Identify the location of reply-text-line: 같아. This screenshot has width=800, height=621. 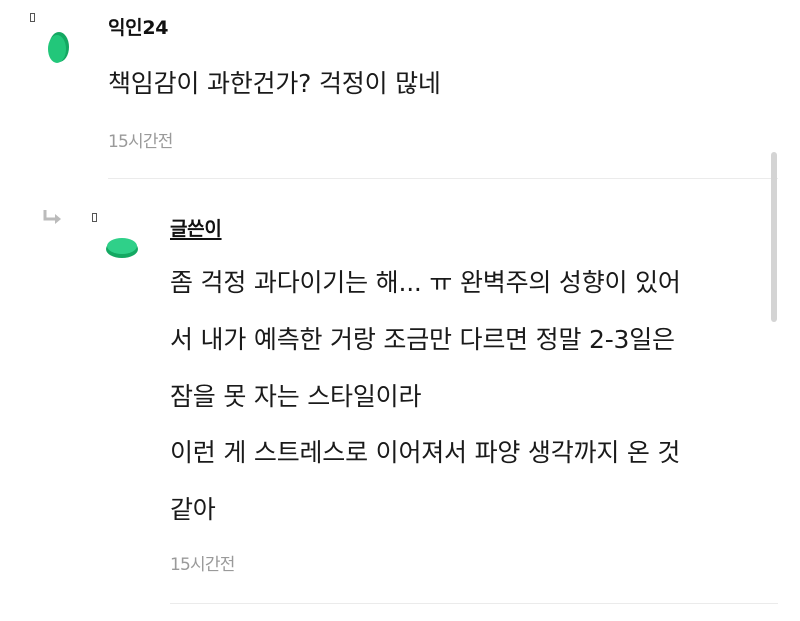
(193, 509).